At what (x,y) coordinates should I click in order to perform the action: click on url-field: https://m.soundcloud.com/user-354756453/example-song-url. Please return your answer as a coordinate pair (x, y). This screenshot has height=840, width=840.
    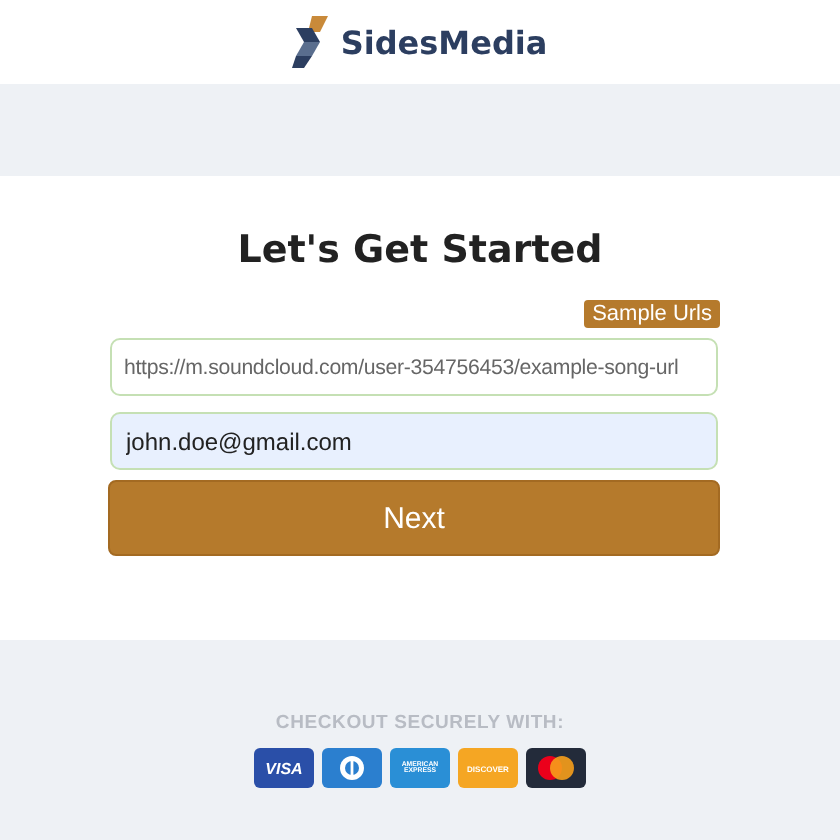
    Looking at the image, I should click on (414, 367).